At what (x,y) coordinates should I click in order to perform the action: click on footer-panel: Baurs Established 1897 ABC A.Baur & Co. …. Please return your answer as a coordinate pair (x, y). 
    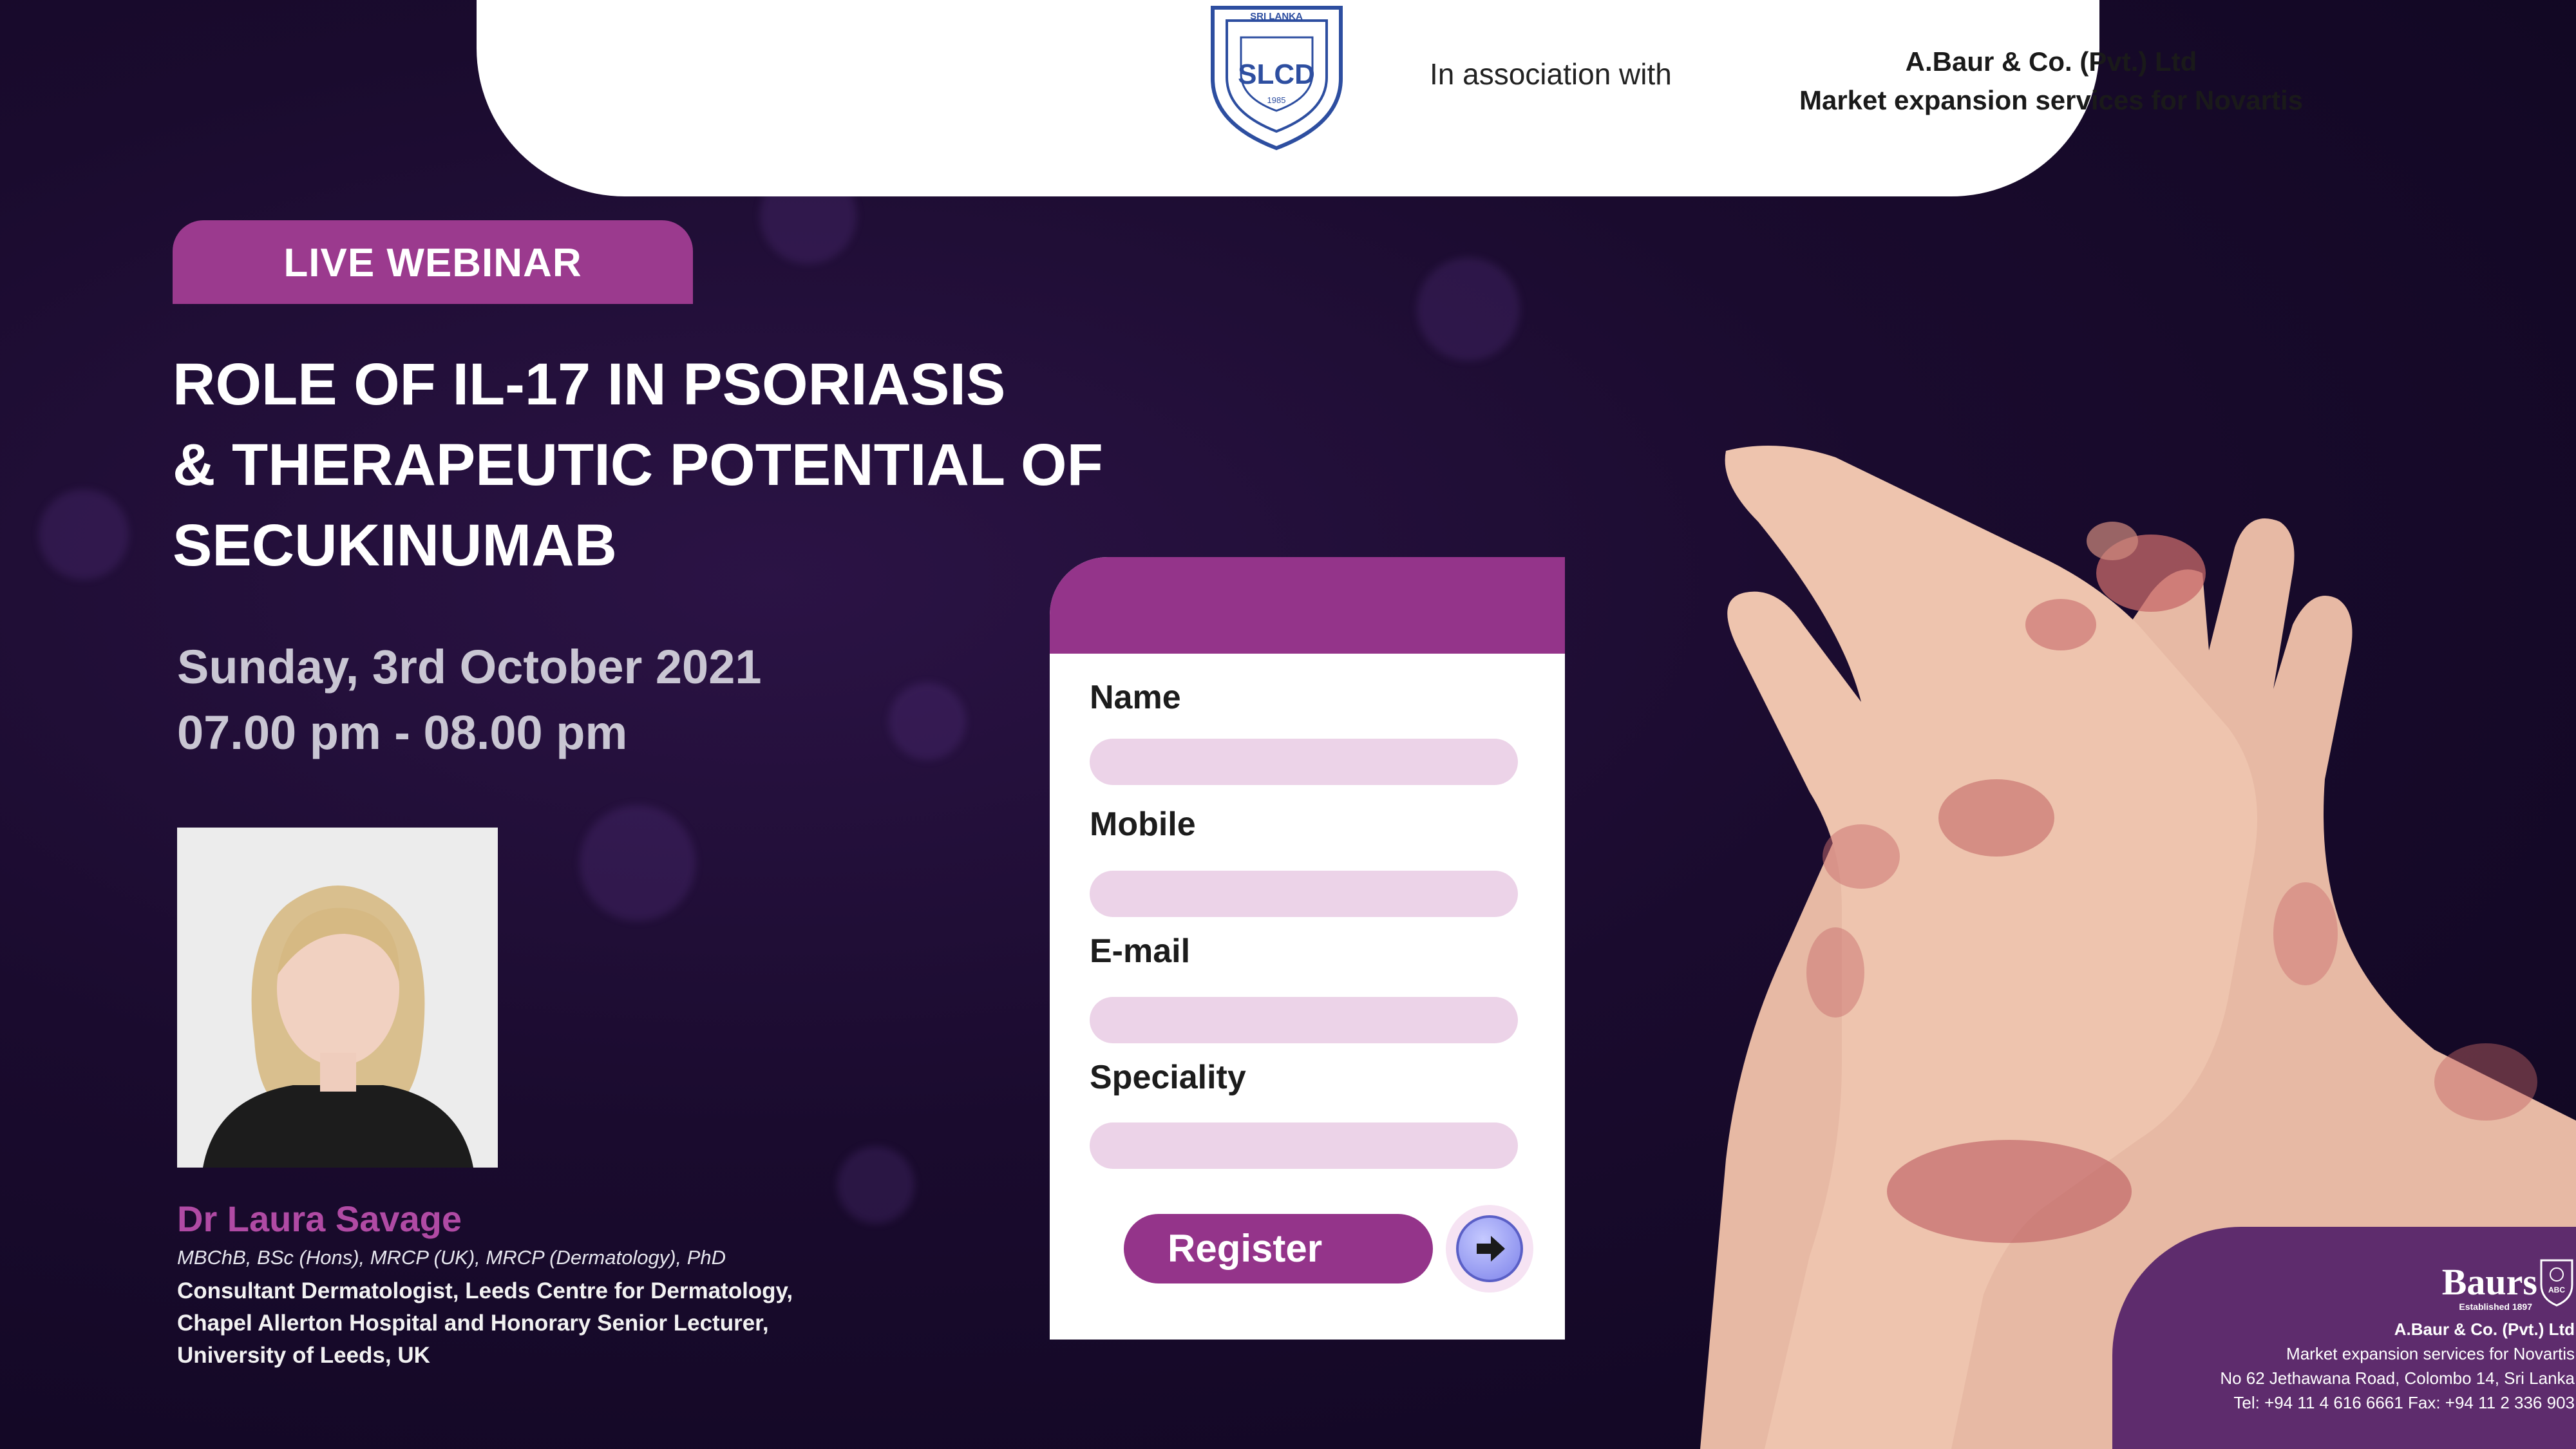
    Looking at the image, I should click on (2344, 1338).